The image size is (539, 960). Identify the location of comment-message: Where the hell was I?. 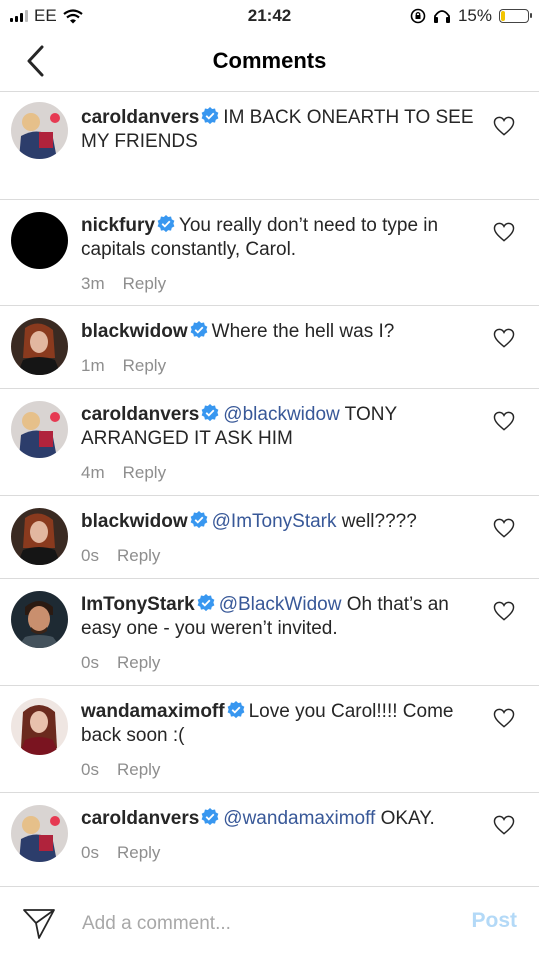
(303, 331).